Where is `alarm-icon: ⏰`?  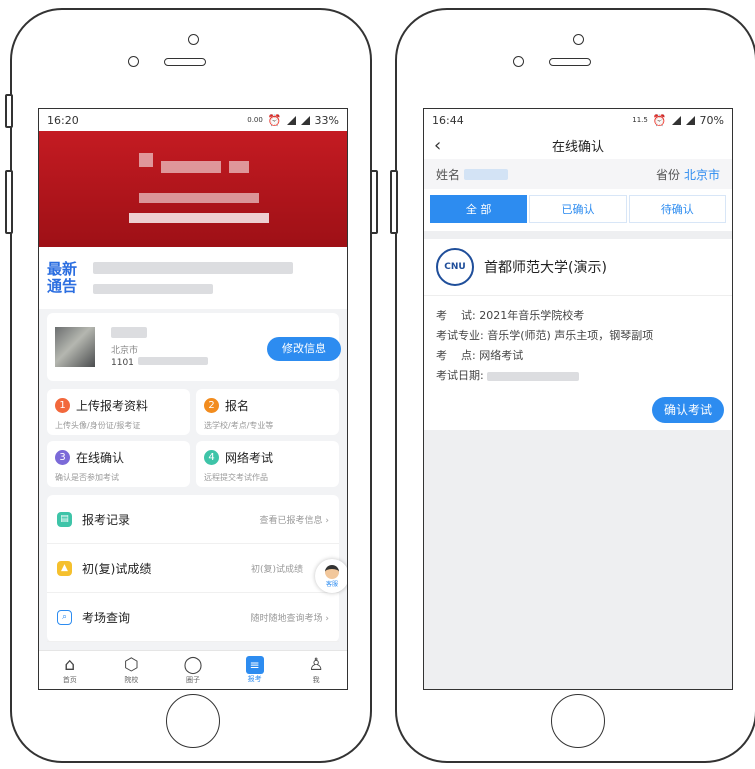
alarm-icon: ⏰ is located at coordinates (659, 120).